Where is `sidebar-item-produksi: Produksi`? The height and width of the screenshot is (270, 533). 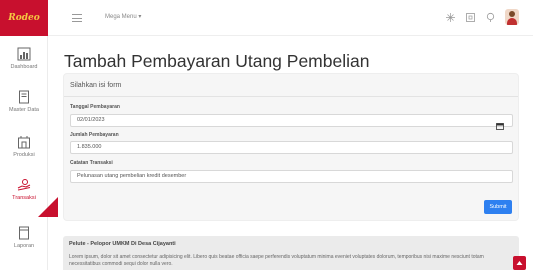 sidebar-item-produksi: Produksi is located at coordinates (24, 146).